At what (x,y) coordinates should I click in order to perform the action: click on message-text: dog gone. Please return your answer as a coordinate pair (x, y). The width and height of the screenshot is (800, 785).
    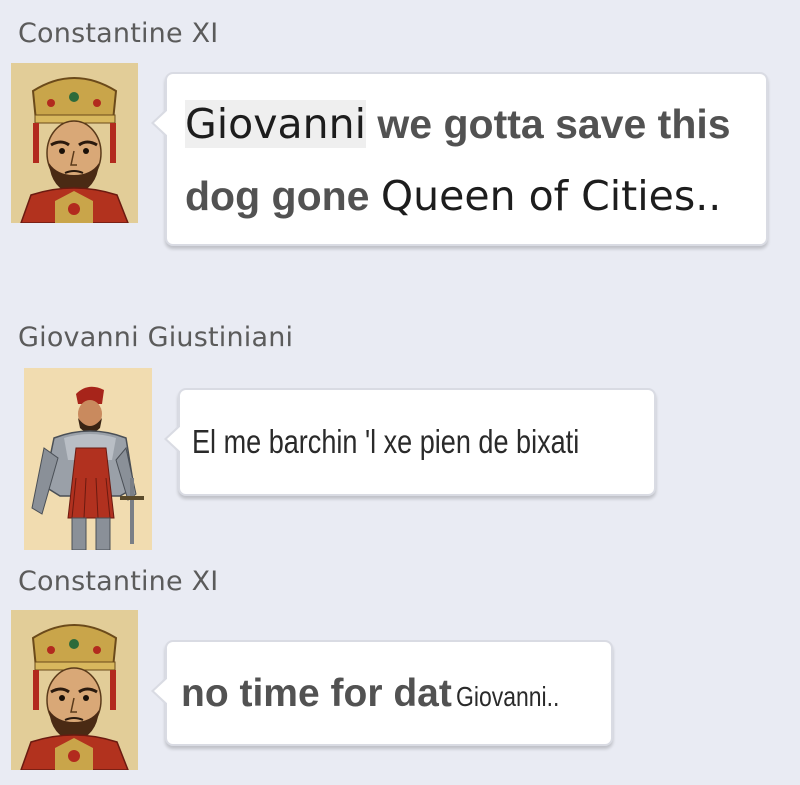
    Looking at the image, I should click on (277, 196).